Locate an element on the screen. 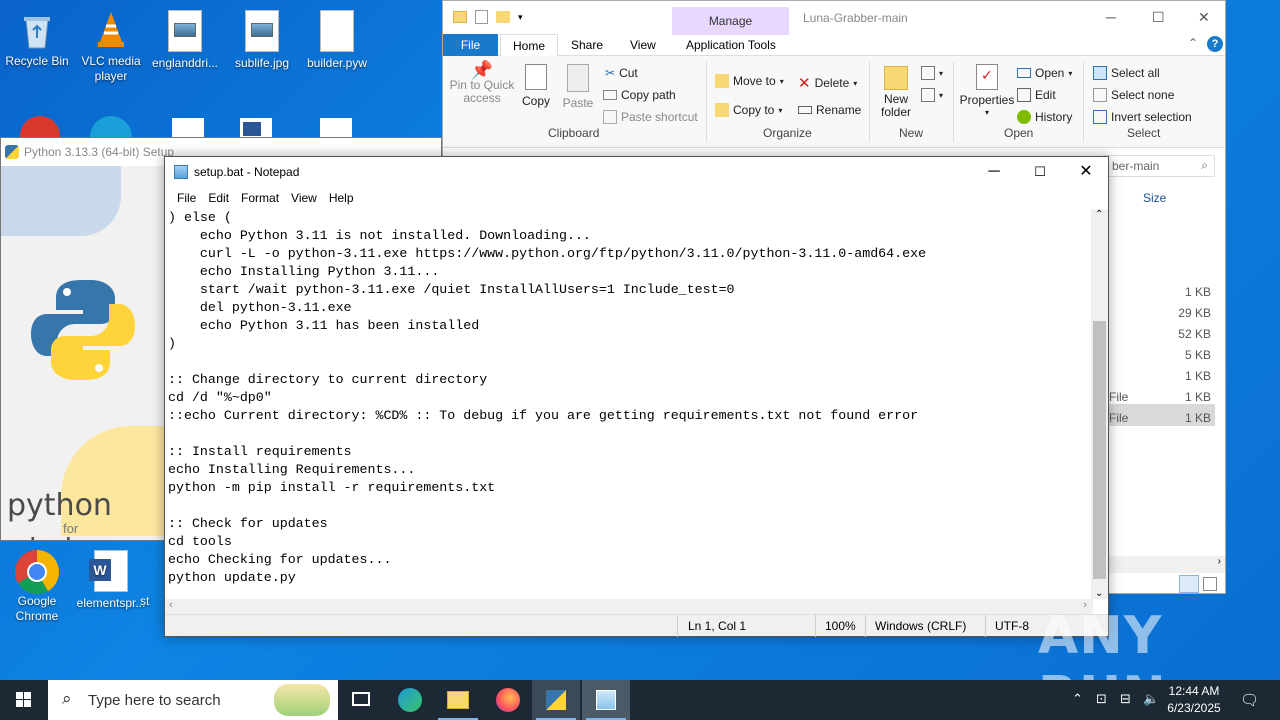  status-bar: Ln 1, Col 1 100% Windows (CRLF) UTF-8 is located at coordinates (636, 625).